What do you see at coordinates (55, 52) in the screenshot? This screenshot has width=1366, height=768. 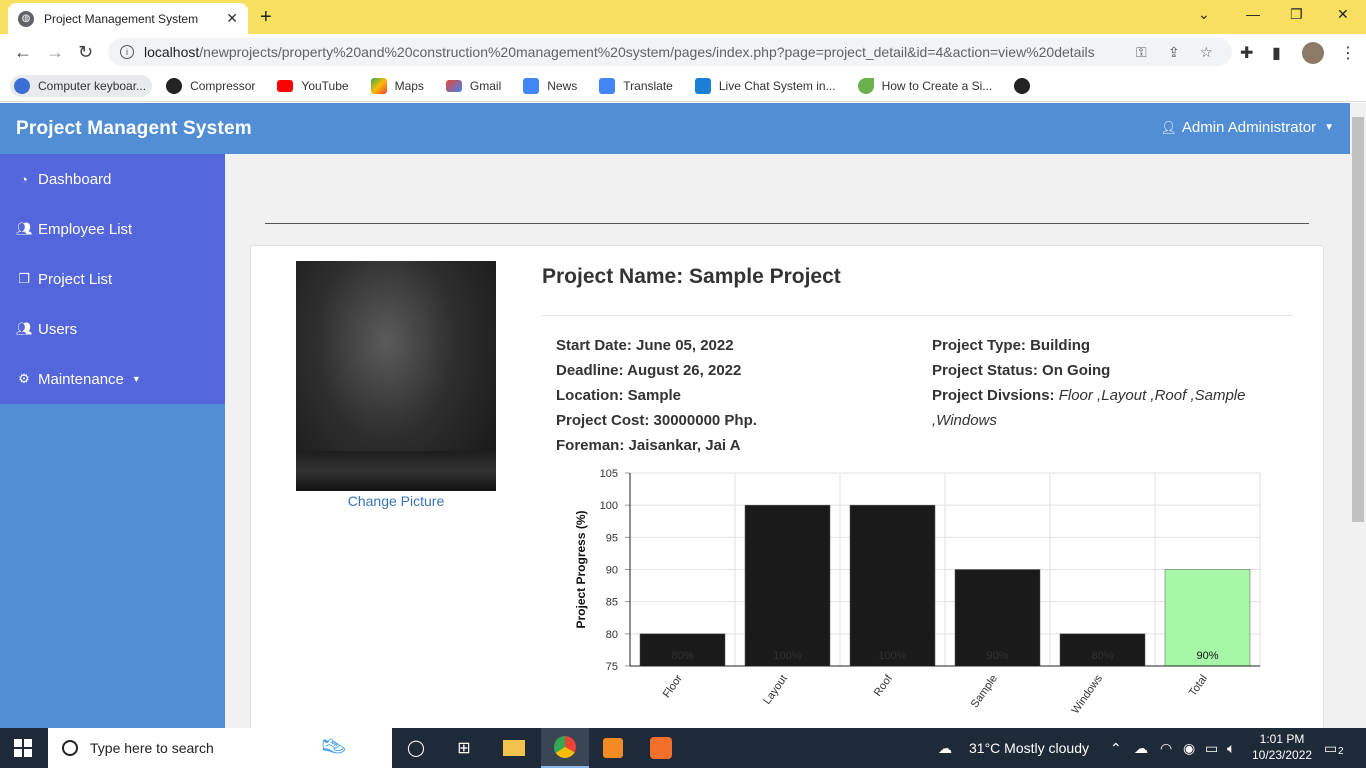 I see `forward-icon: →` at bounding box center [55, 52].